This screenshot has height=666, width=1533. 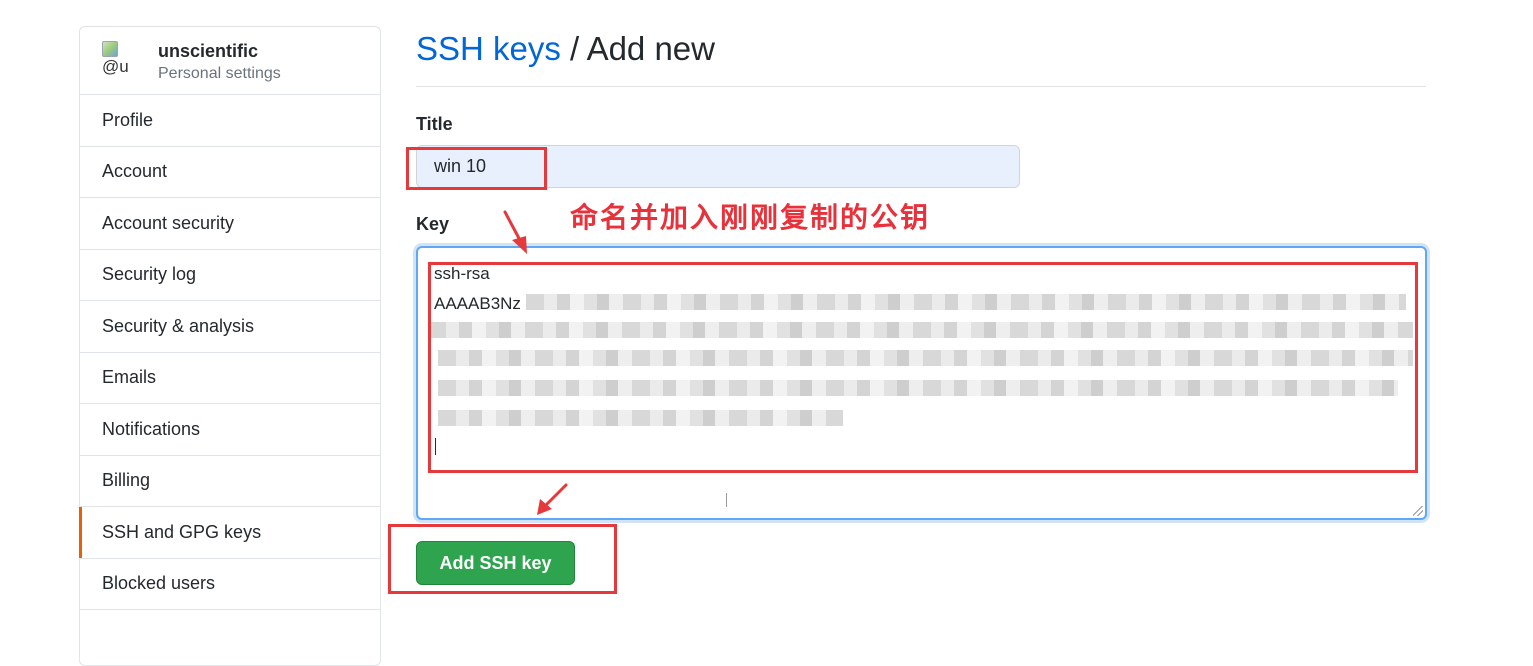 I want to click on arrow-head-key-icon, so click(x=519, y=245).